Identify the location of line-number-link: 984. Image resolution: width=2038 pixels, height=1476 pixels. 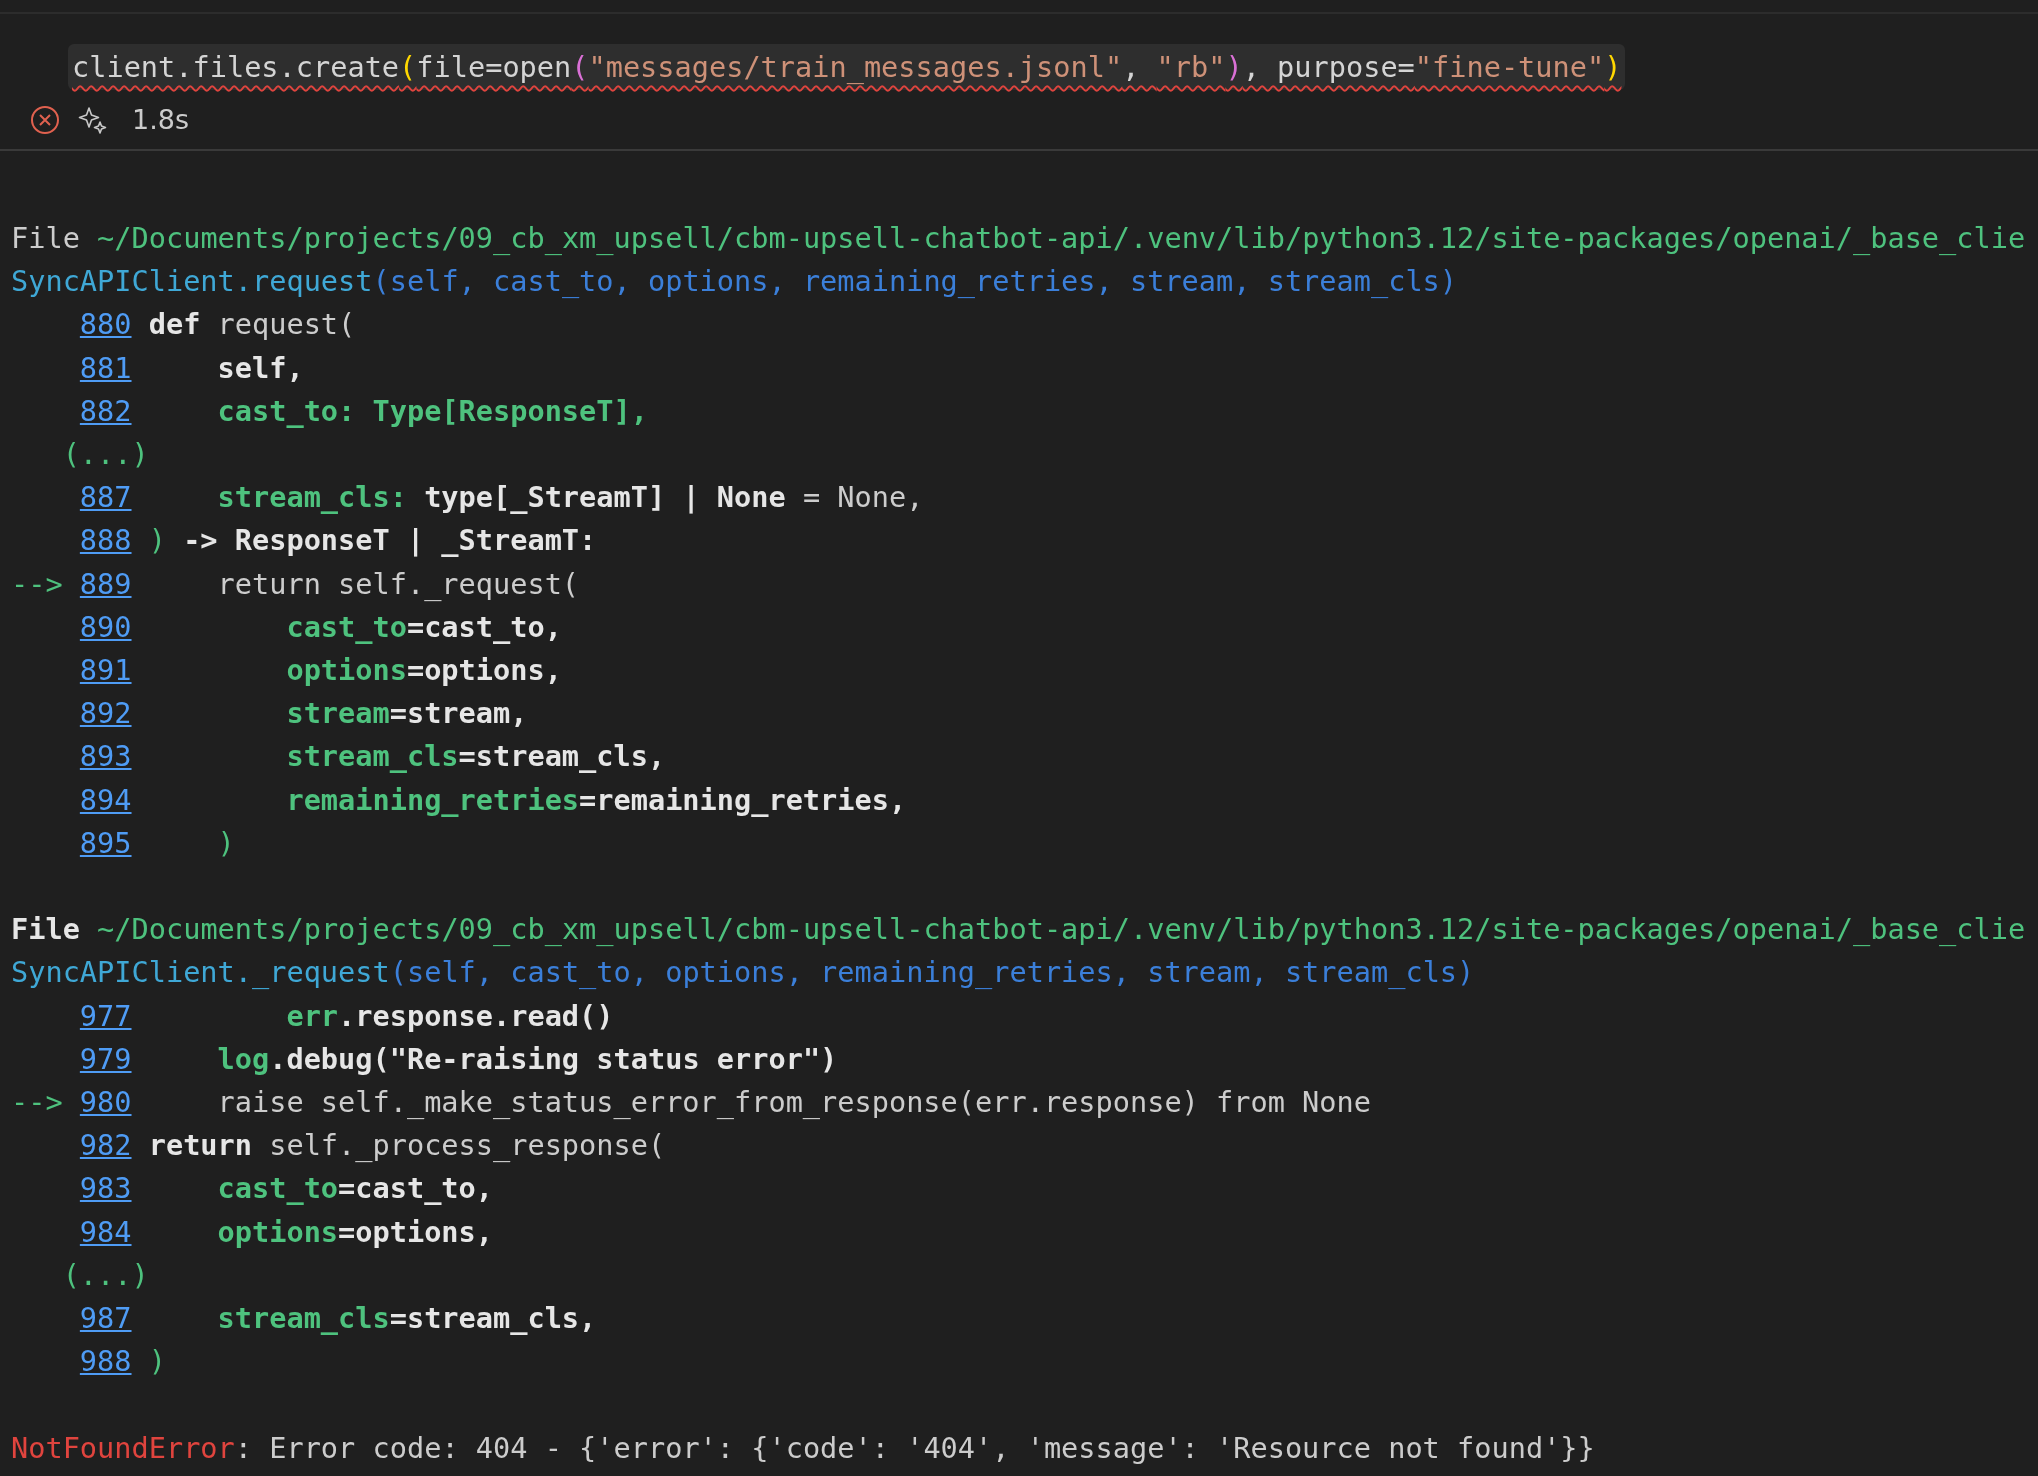
(105, 1232).